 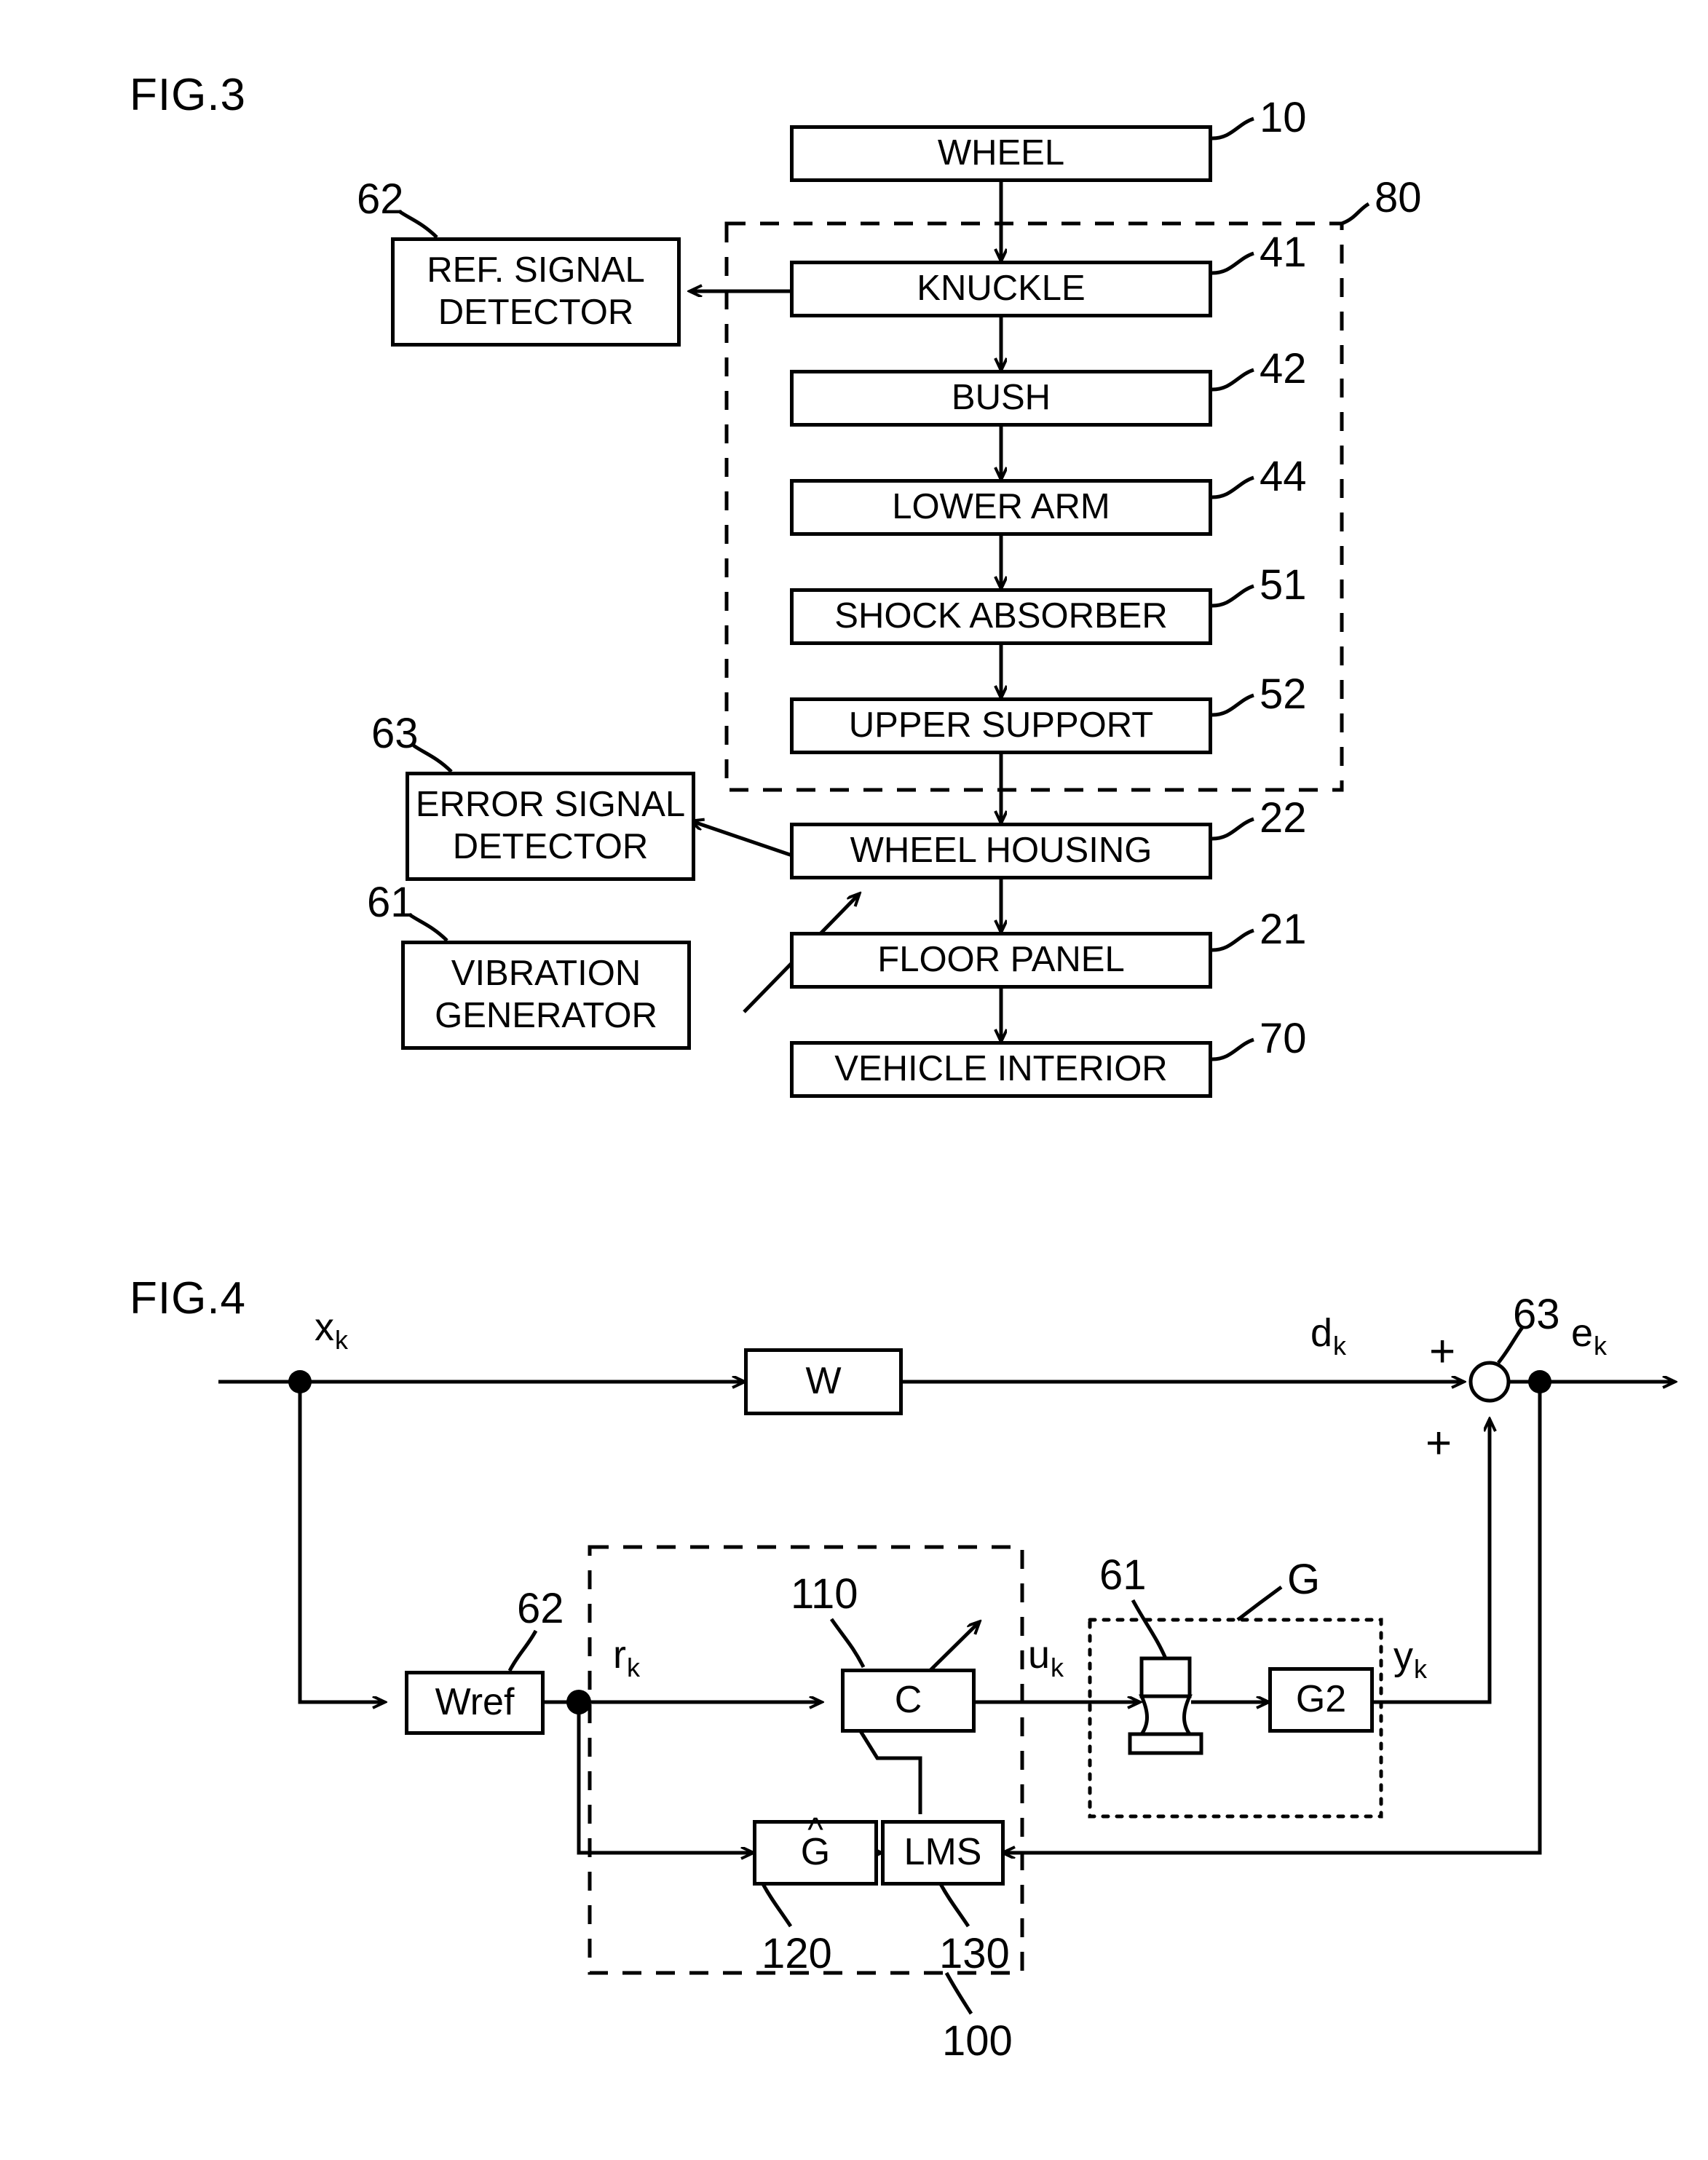 What do you see at coordinates (1536, 1314) in the screenshot?
I see `fig4-ref-63: 63` at bounding box center [1536, 1314].